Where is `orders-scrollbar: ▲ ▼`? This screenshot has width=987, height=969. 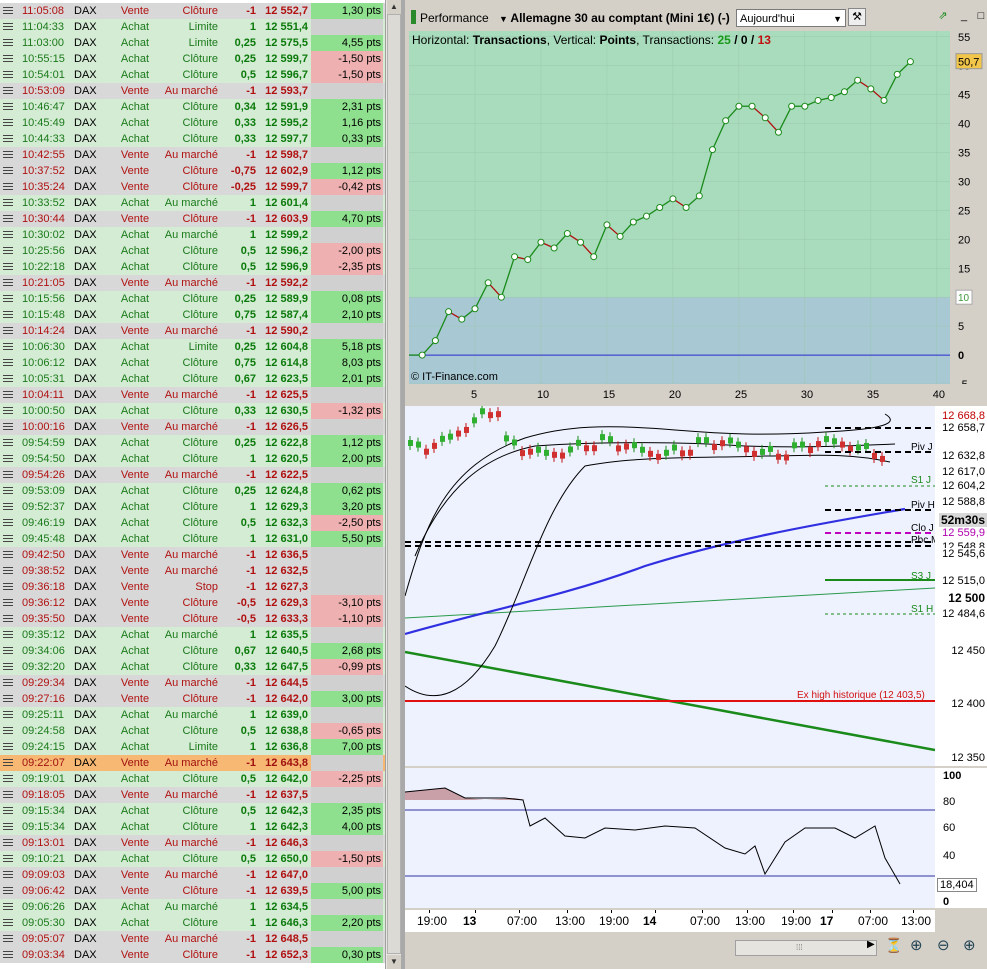
orders-scrollbar: ▲ ▼ is located at coordinates (393, 484).